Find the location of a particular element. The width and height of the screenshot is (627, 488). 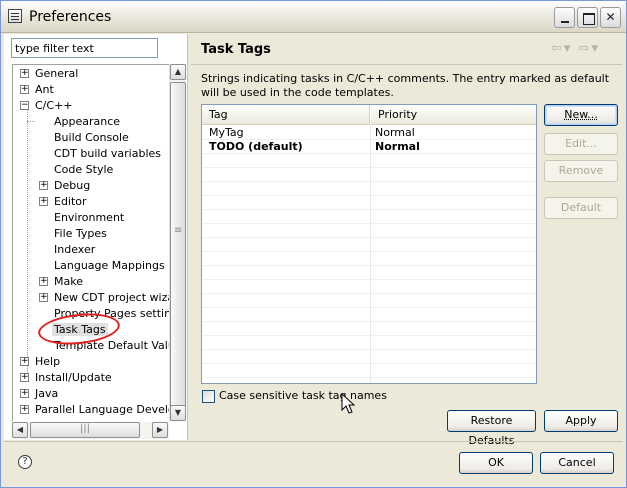

tree-item-environment: Environment is located at coordinates (89, 218).